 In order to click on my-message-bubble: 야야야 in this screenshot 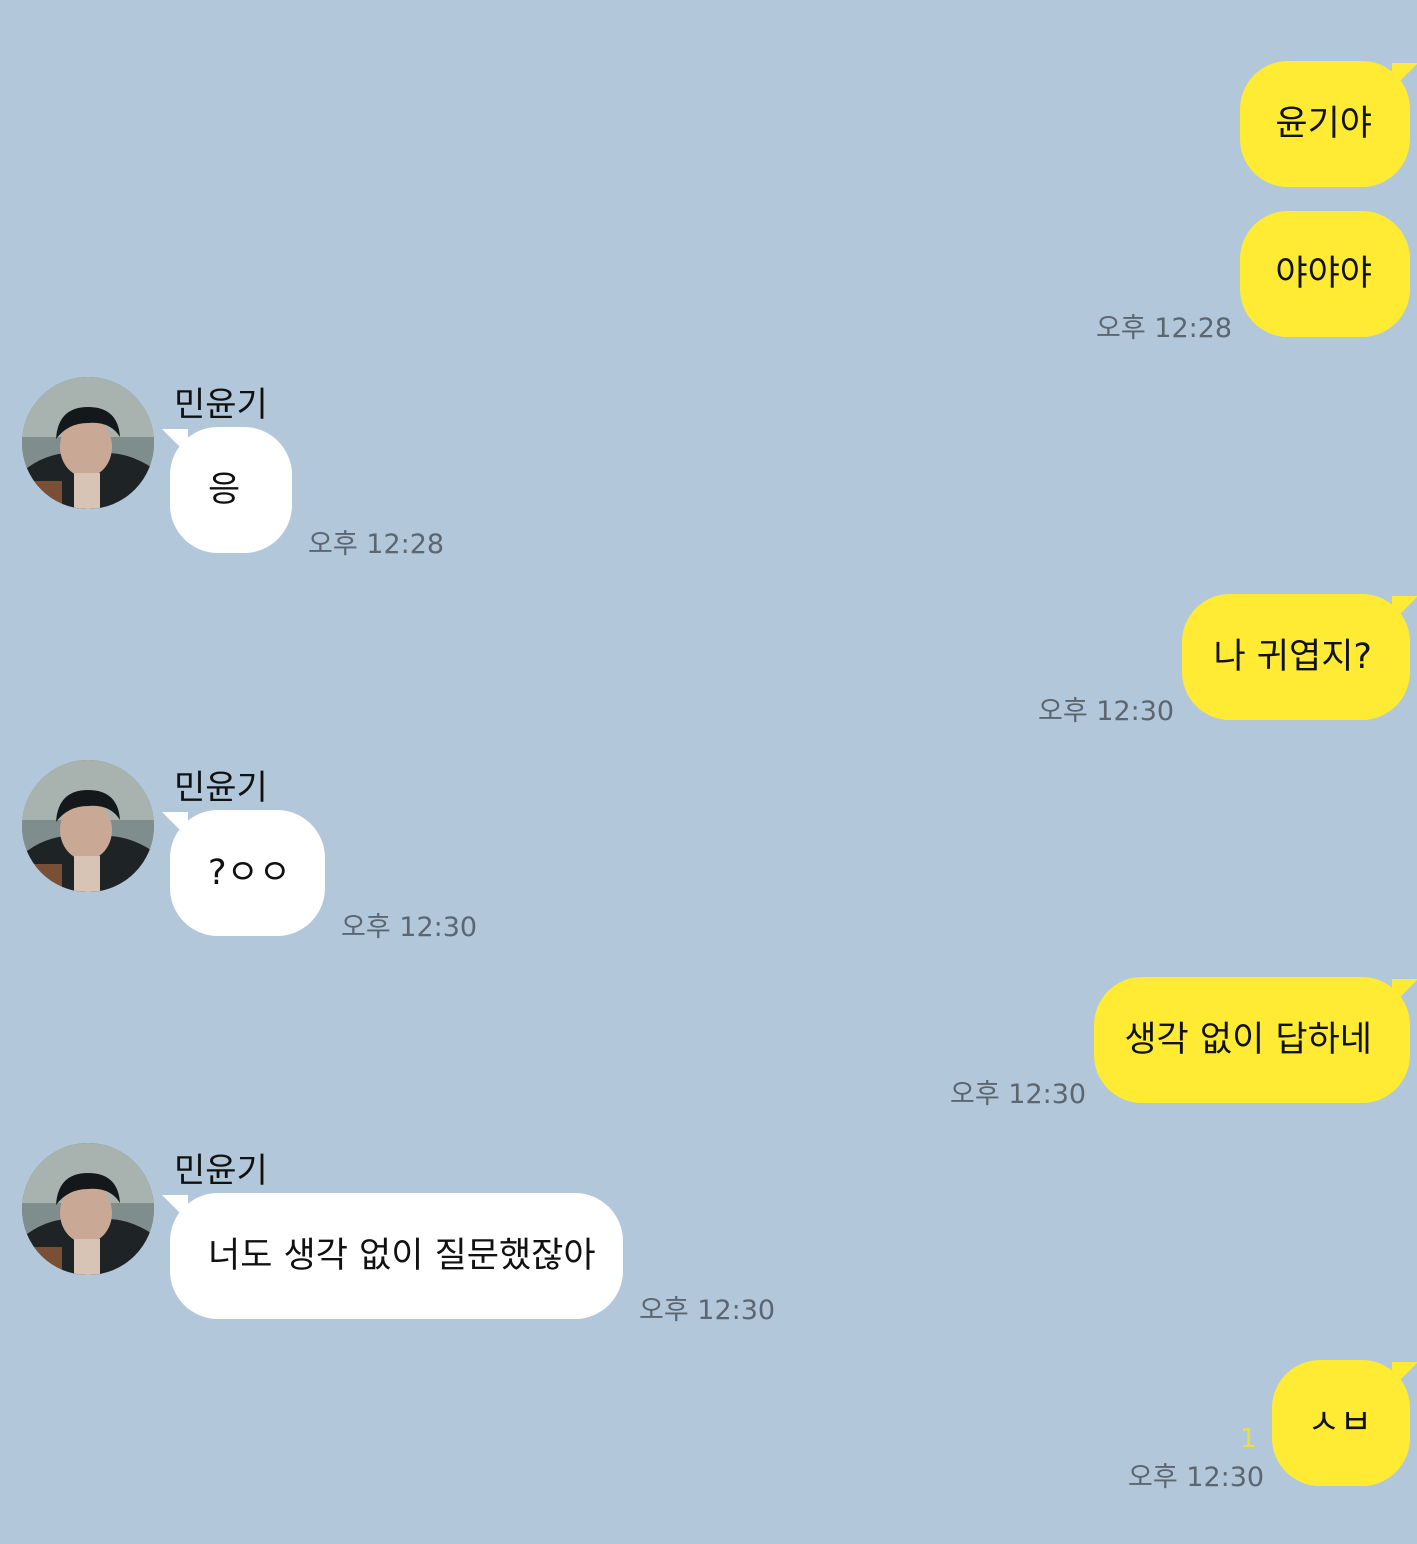, I will do `click(1325, 274)`.